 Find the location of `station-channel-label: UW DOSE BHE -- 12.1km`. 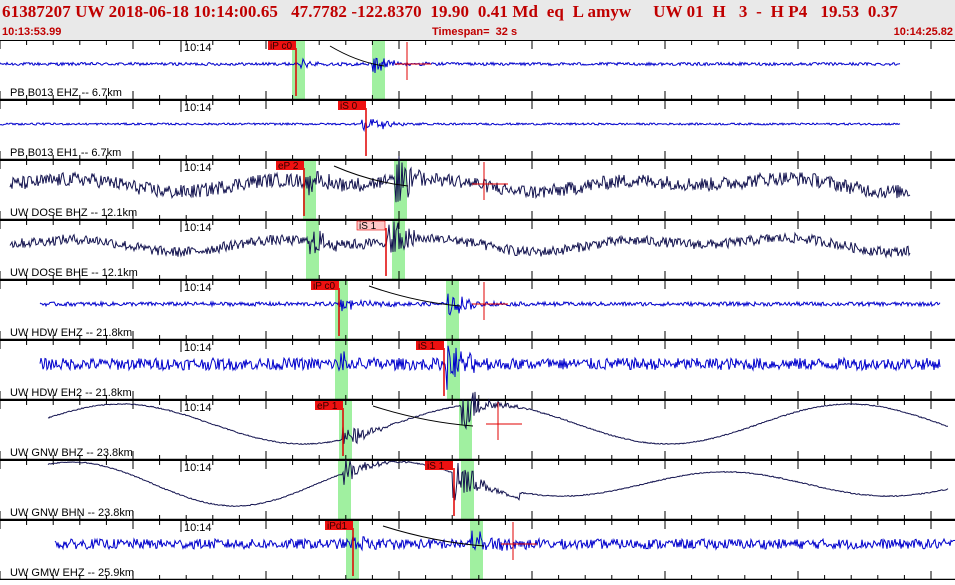

station-channel-label: UW DOSE BHE -- 12.1km is located at coordinates (74, 273).